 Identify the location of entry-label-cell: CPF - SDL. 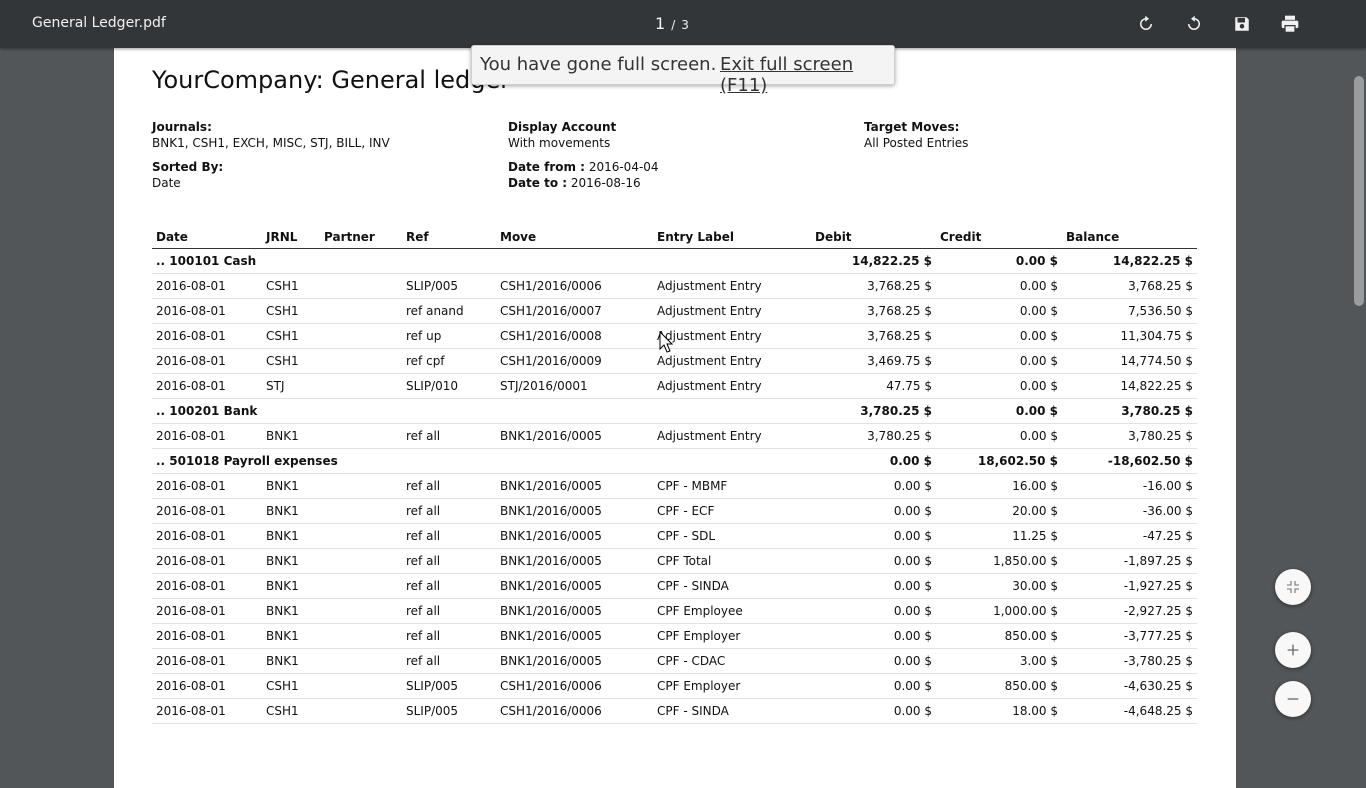
(732, 536).